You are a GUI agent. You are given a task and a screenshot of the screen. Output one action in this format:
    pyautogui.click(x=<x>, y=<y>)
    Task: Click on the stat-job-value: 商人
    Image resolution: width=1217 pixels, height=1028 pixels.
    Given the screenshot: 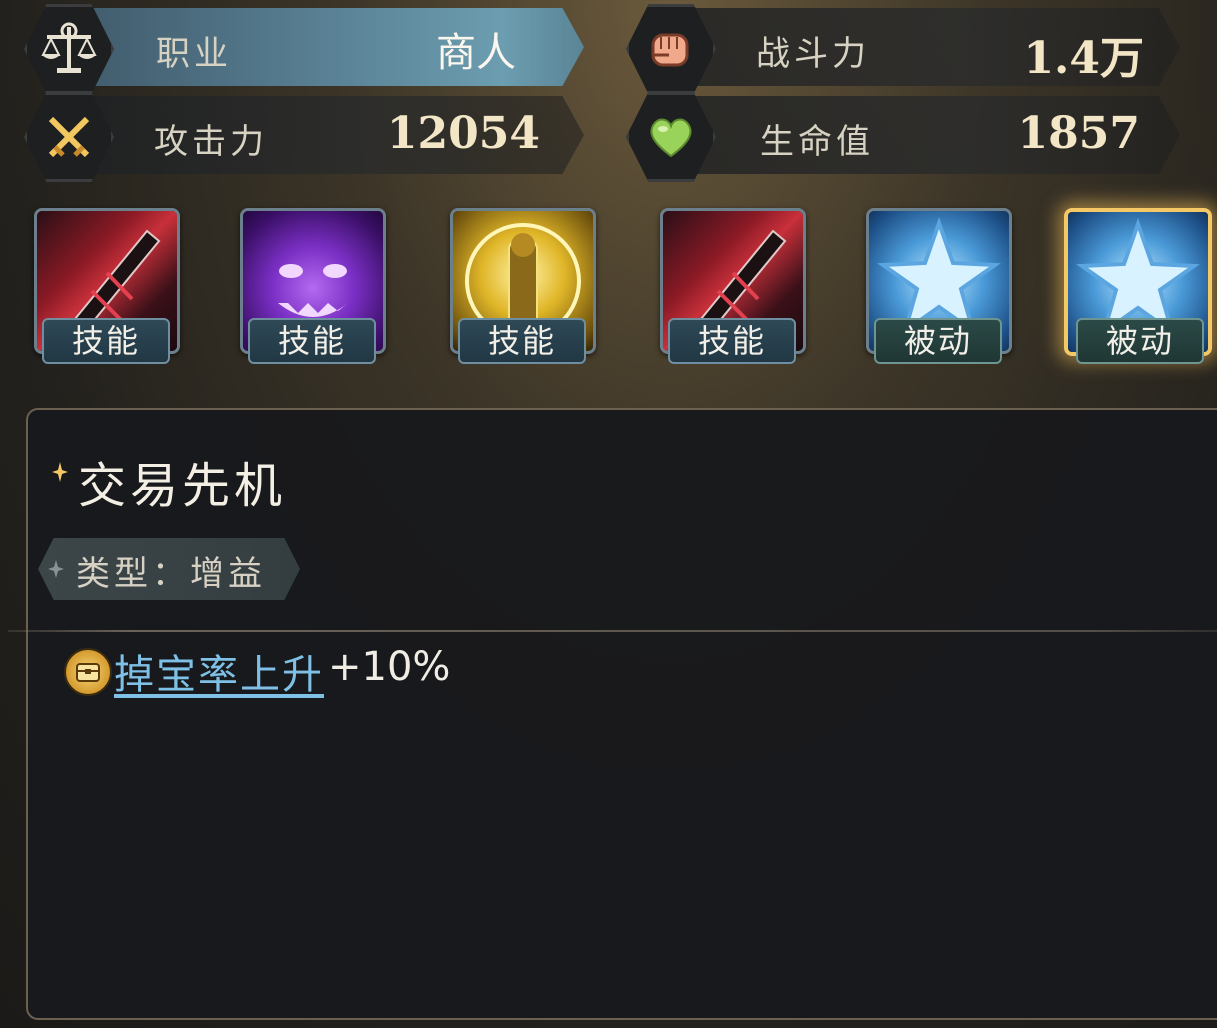 What is the action you would take?
    pyautogui.click(x=476, y=53)
    